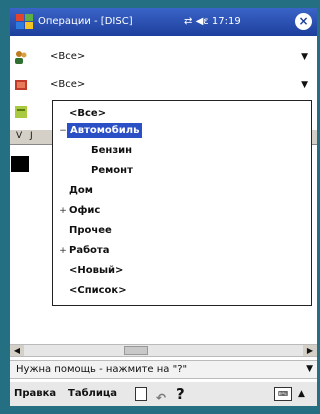 The width and height of the screenshot is (320, 414). What do you see at coordinates (98, 290) in the screenshot?
I see `tree-item-list: <Список>` at bounding box center [98, 290].